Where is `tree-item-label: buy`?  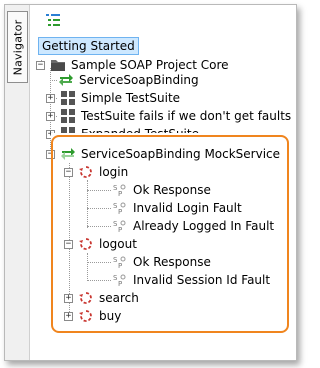
tree-item-label: buy is located at coordinates (110, 316).